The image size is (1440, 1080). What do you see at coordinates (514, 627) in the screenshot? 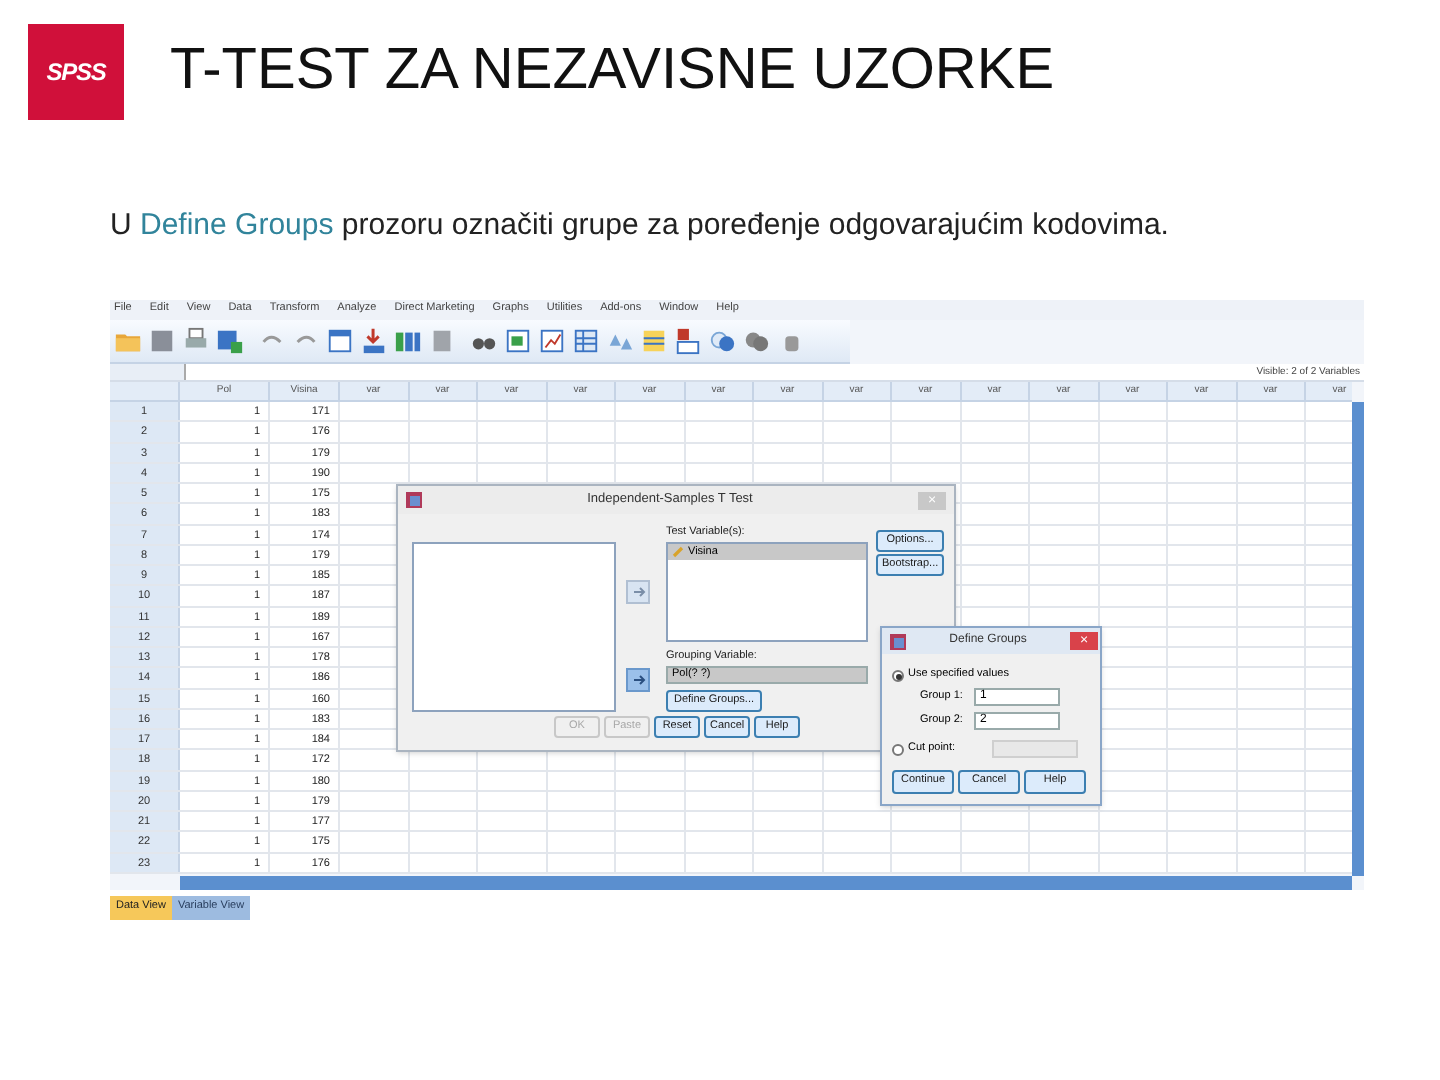
I see `variable-list` at bounding box center [514, 627].